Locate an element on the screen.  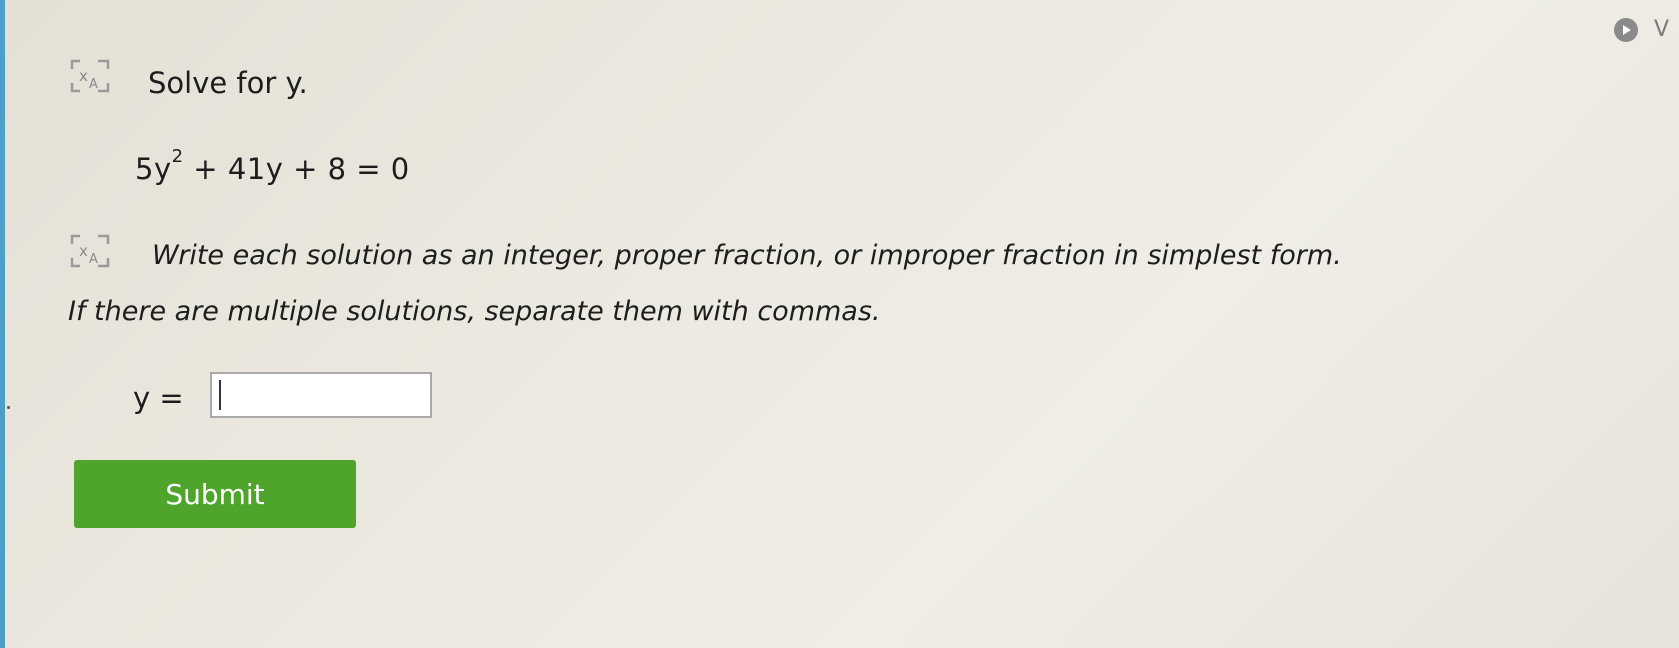
answer-input is located at coordinates (321, 395).